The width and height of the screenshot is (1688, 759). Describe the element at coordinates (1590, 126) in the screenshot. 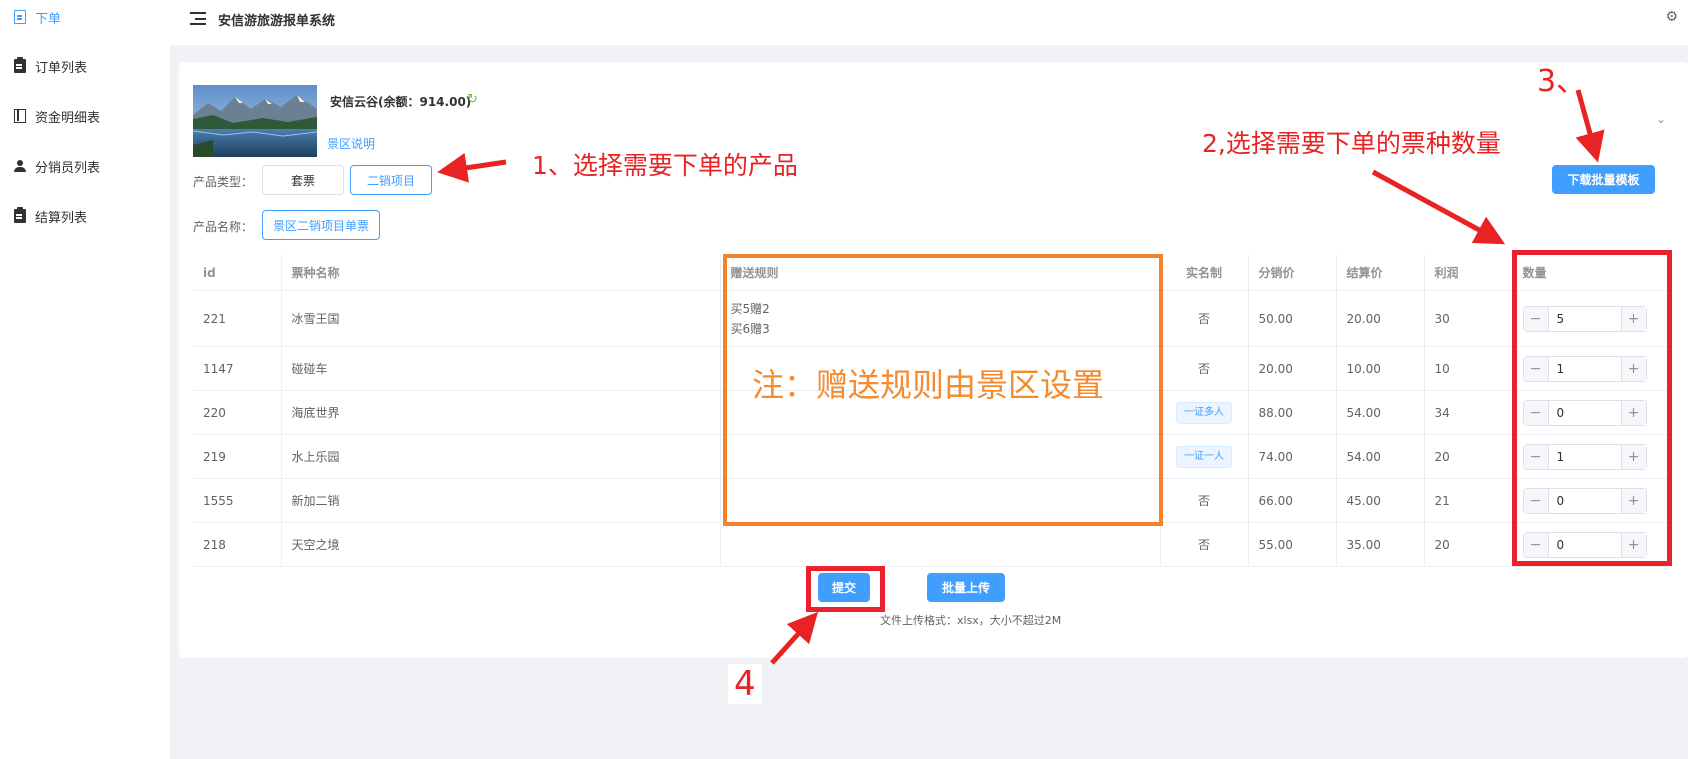

I see `step3-arrow` at that location.